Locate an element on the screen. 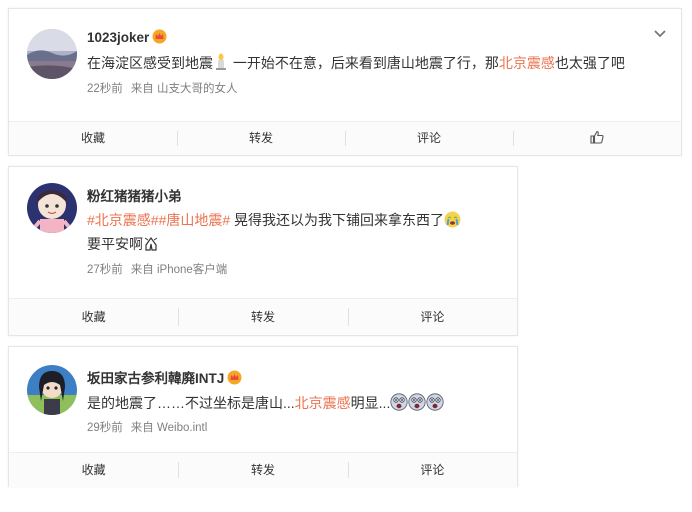  post-meta: 22秒前 来自 山支大哥的女人 is located at coordinates (162, 88).